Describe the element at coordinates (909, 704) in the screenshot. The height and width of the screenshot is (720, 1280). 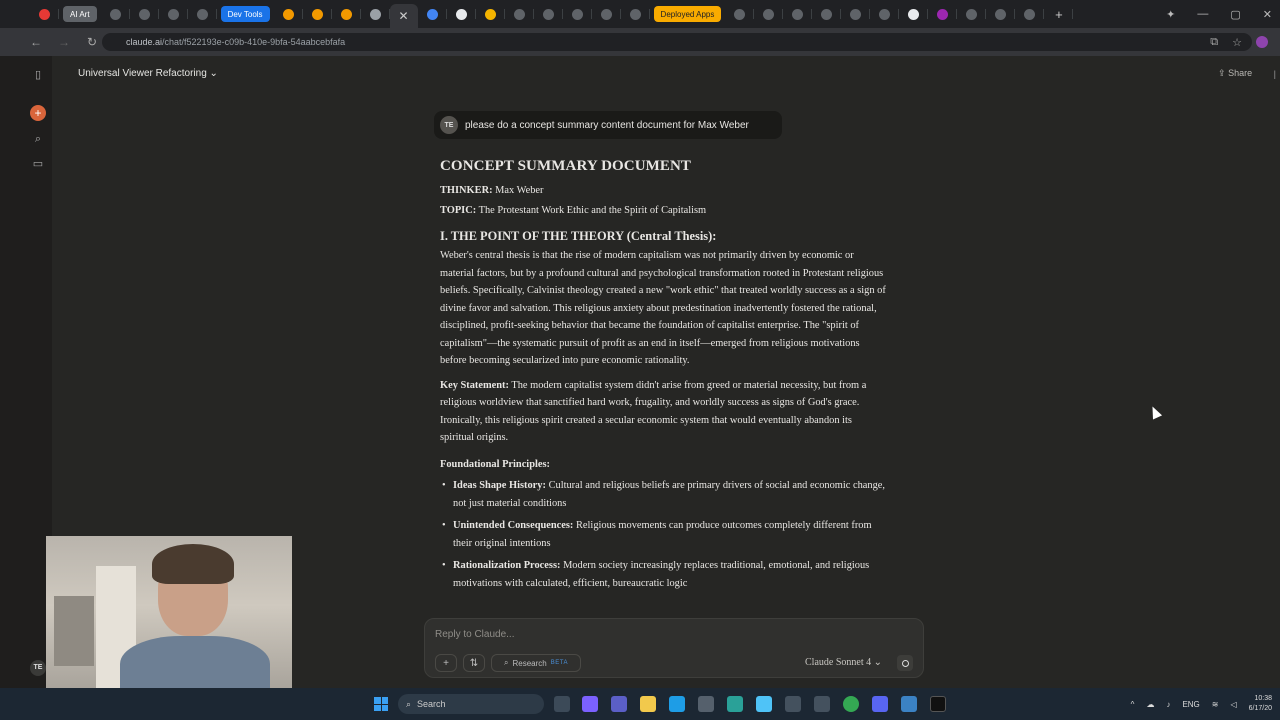
I see `notepad-icon` at that location.